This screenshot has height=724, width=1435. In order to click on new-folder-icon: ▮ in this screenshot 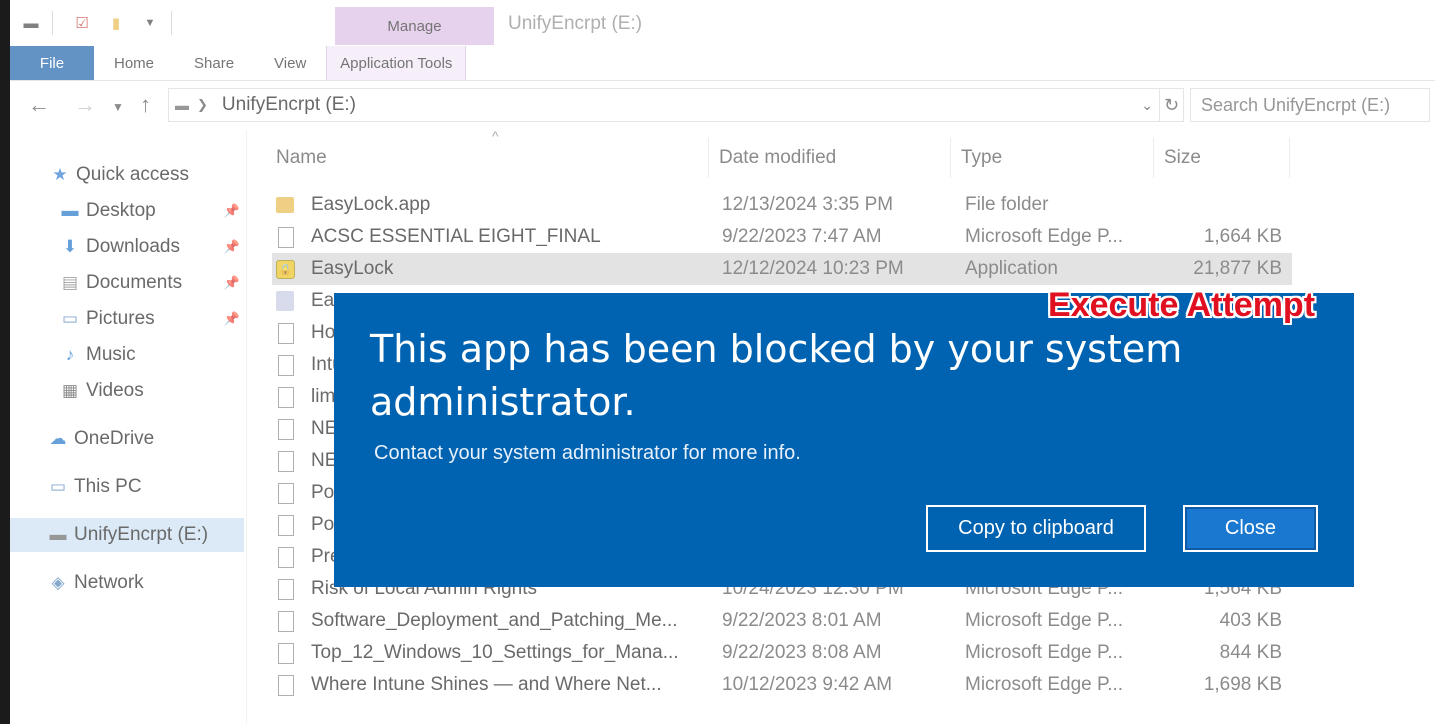, I will do `click(116, 23)`.